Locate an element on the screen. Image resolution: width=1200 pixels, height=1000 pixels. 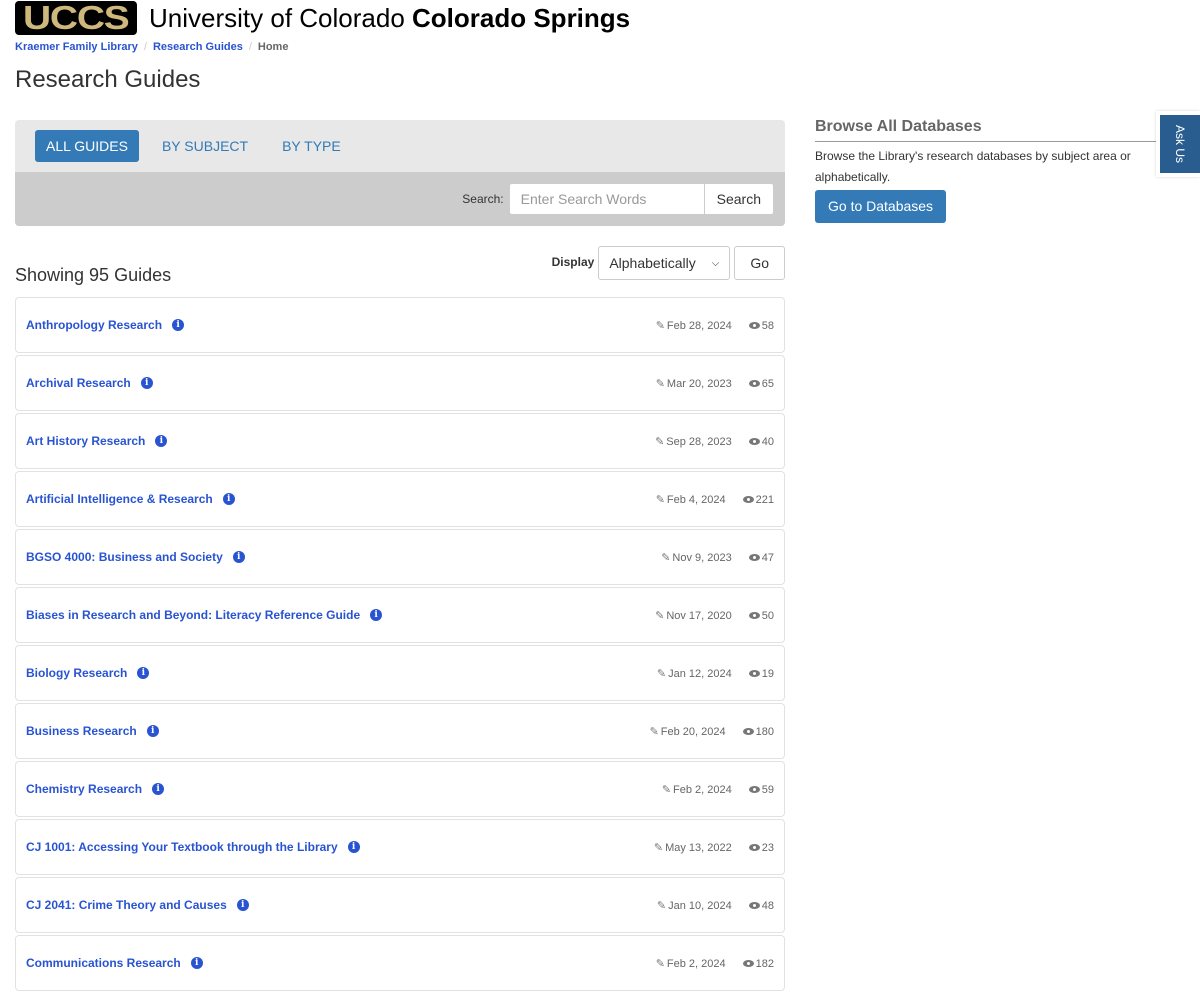
guide-meta: ✎ Feb 2, 2024 59 is located at coordinates (717, 790).